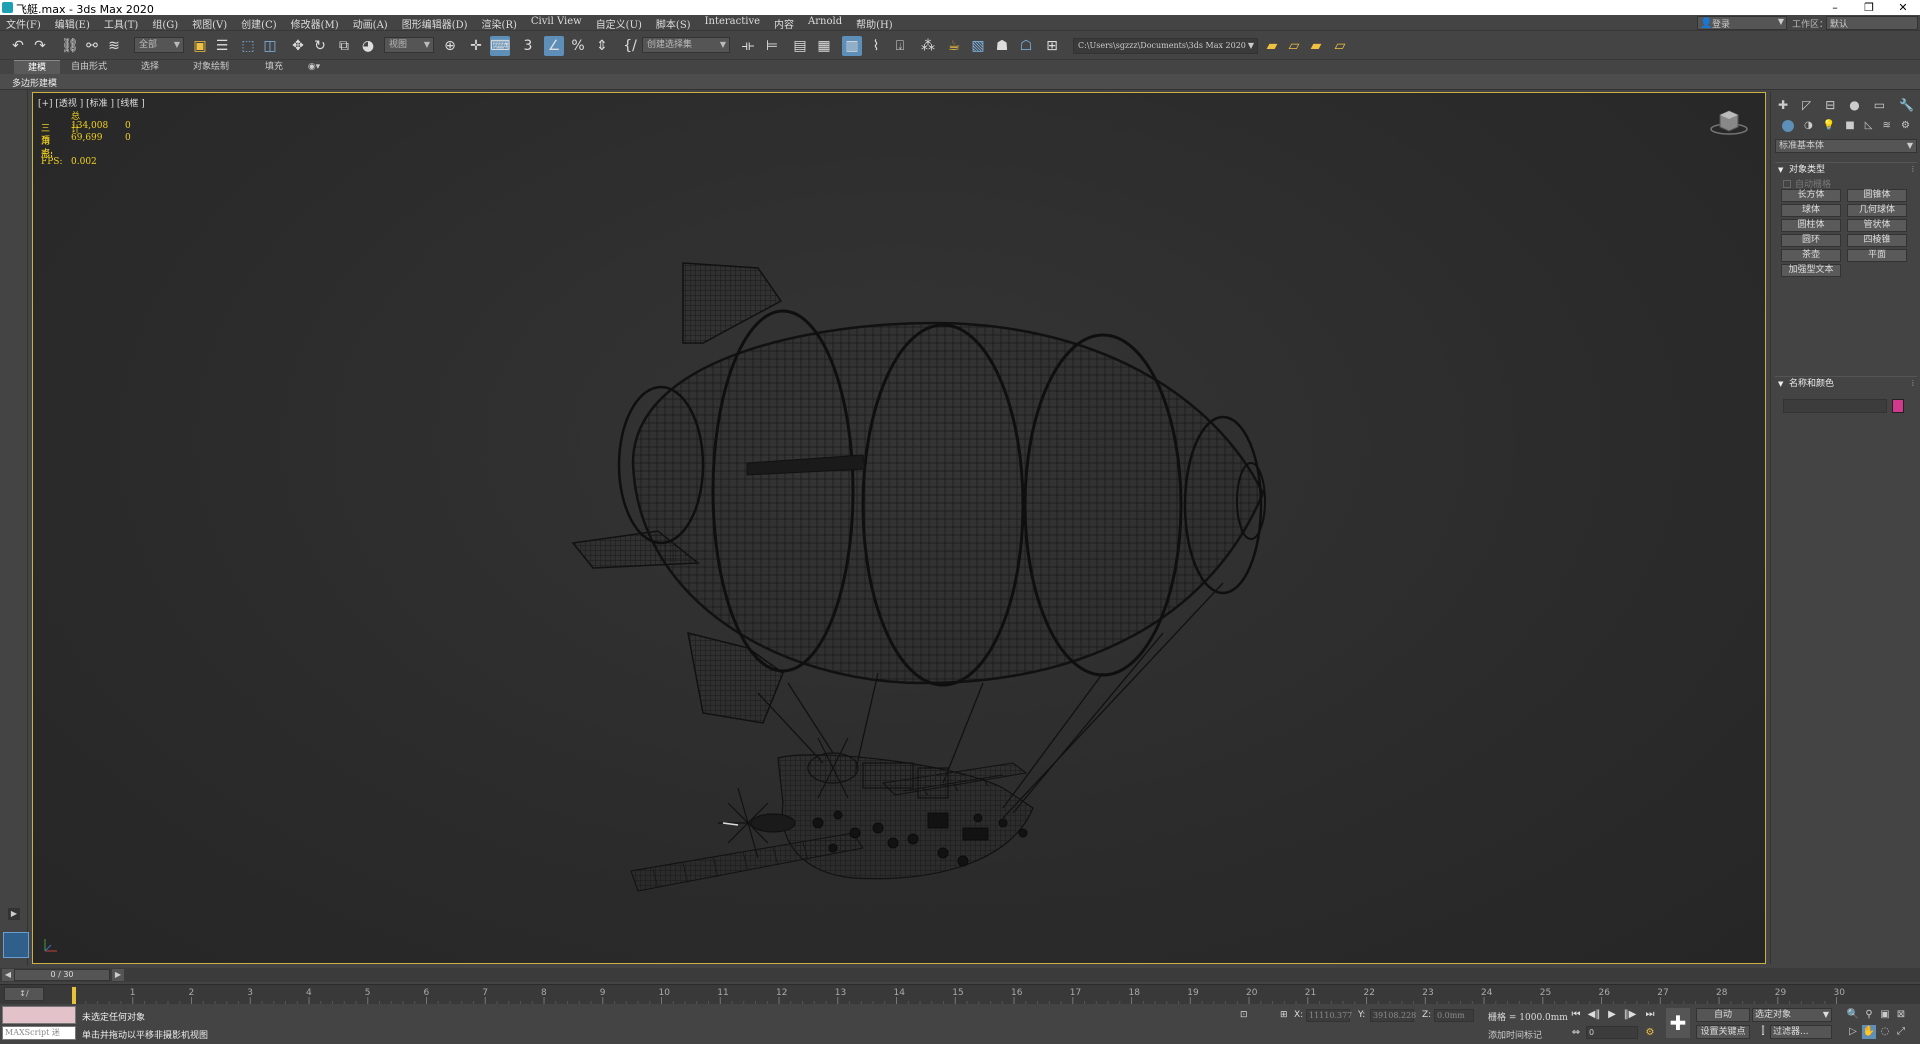 The height and width of the screenshot is (1044, 1920). Describe the element at coordinates (1272, 46) in the screenshot. I see `project-folder-icon: ▰` at that location.